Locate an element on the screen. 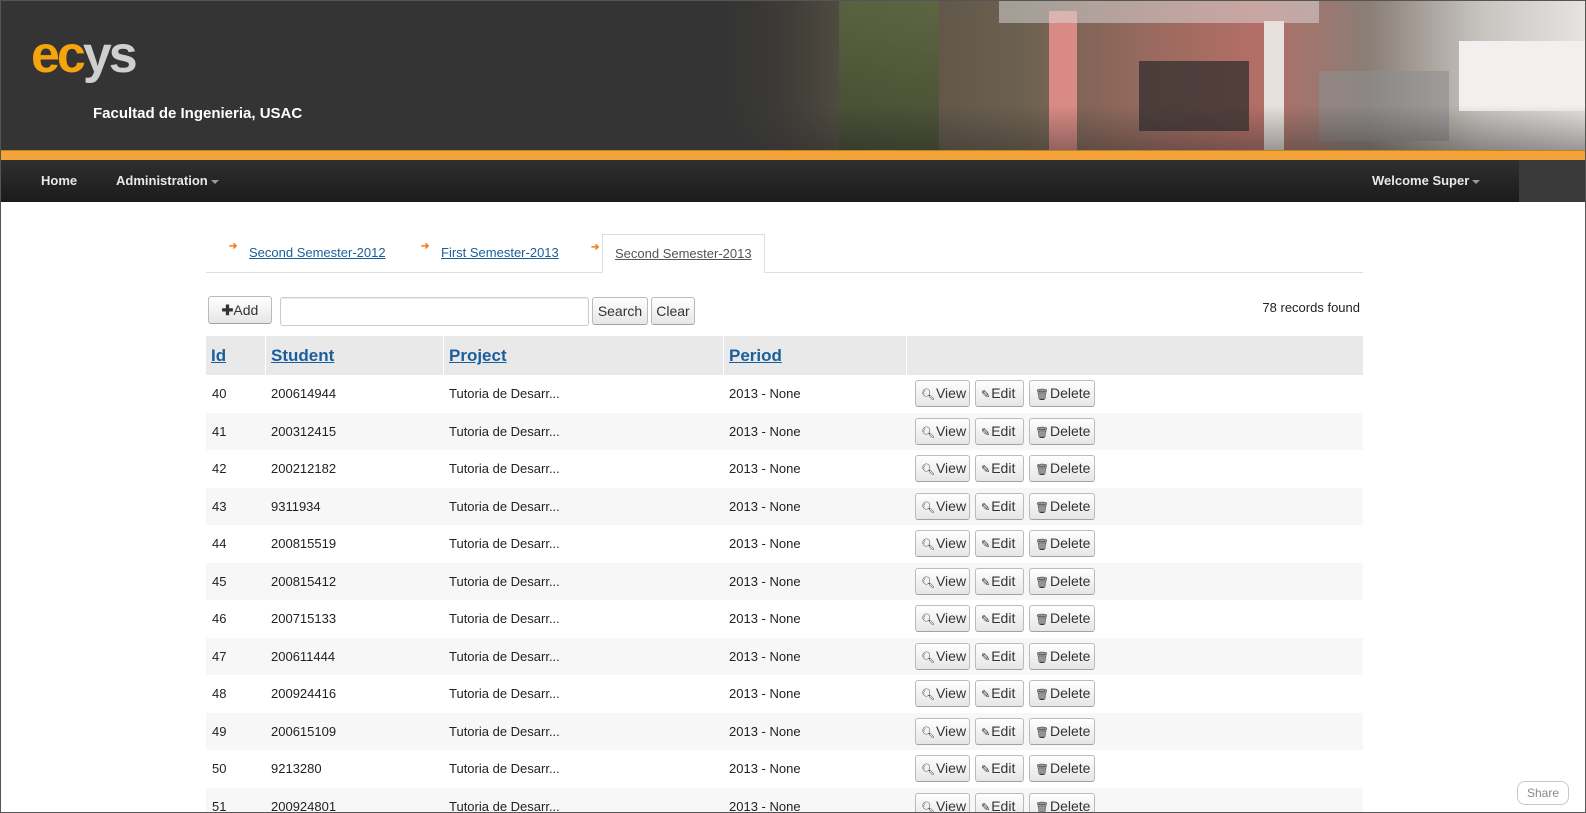 The width and height of the screenshot is (1586, 813). sort-link-student: Student is located at coordinates (302, 355).